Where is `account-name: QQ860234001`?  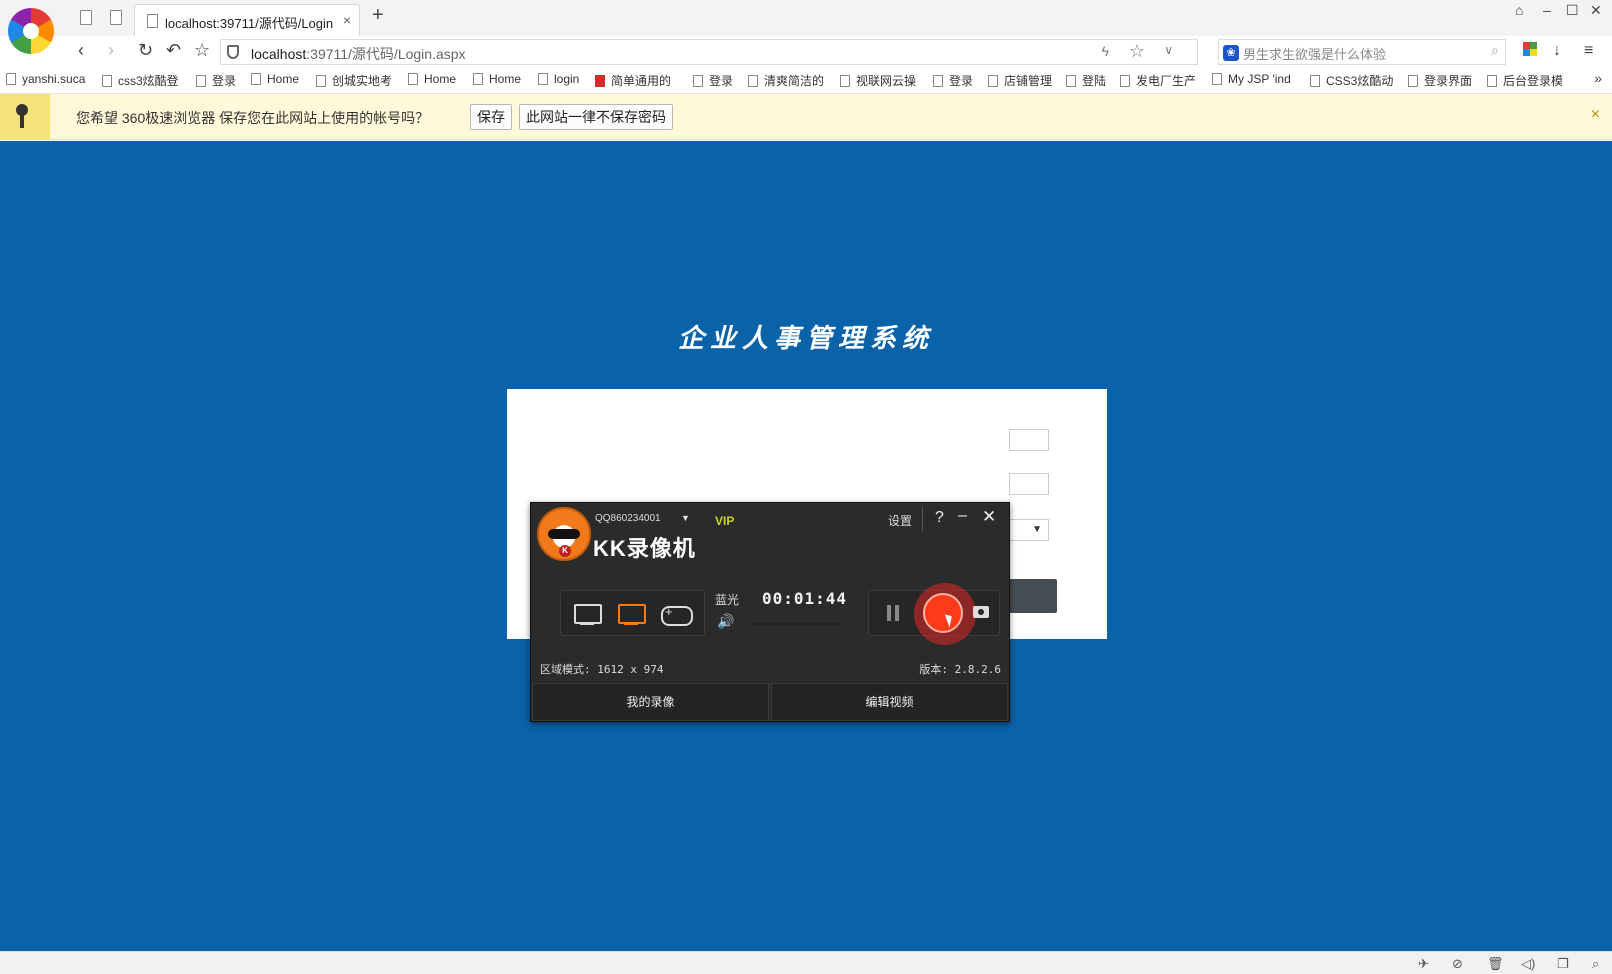 account-name: QQ860234001 is located at coordinates (628, 518).